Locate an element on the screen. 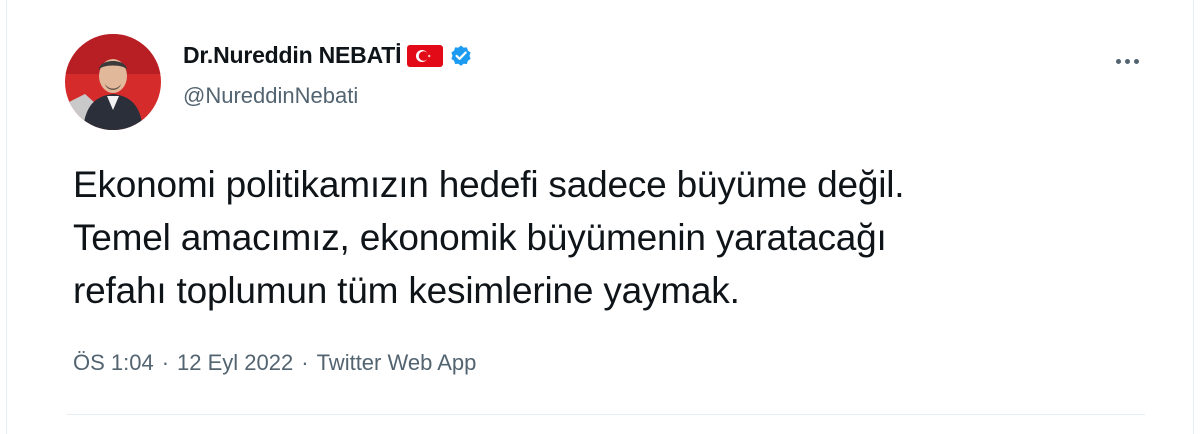 Image resolution: width=1200 pixels, height=434 pixels. author-handle: @NureddinNebati is located at coordinates (270, 96).